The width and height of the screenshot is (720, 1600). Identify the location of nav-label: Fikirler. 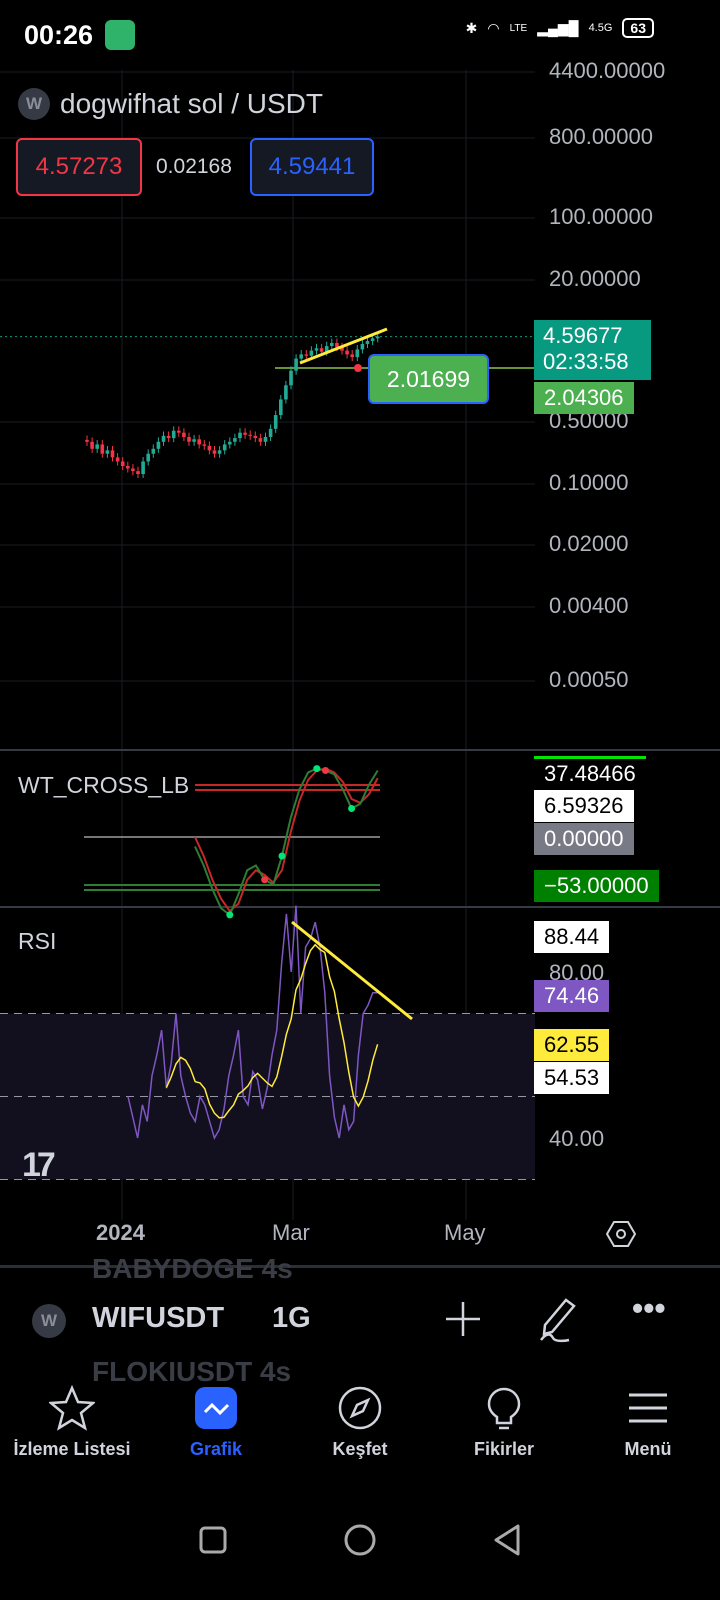
(504, 1449).